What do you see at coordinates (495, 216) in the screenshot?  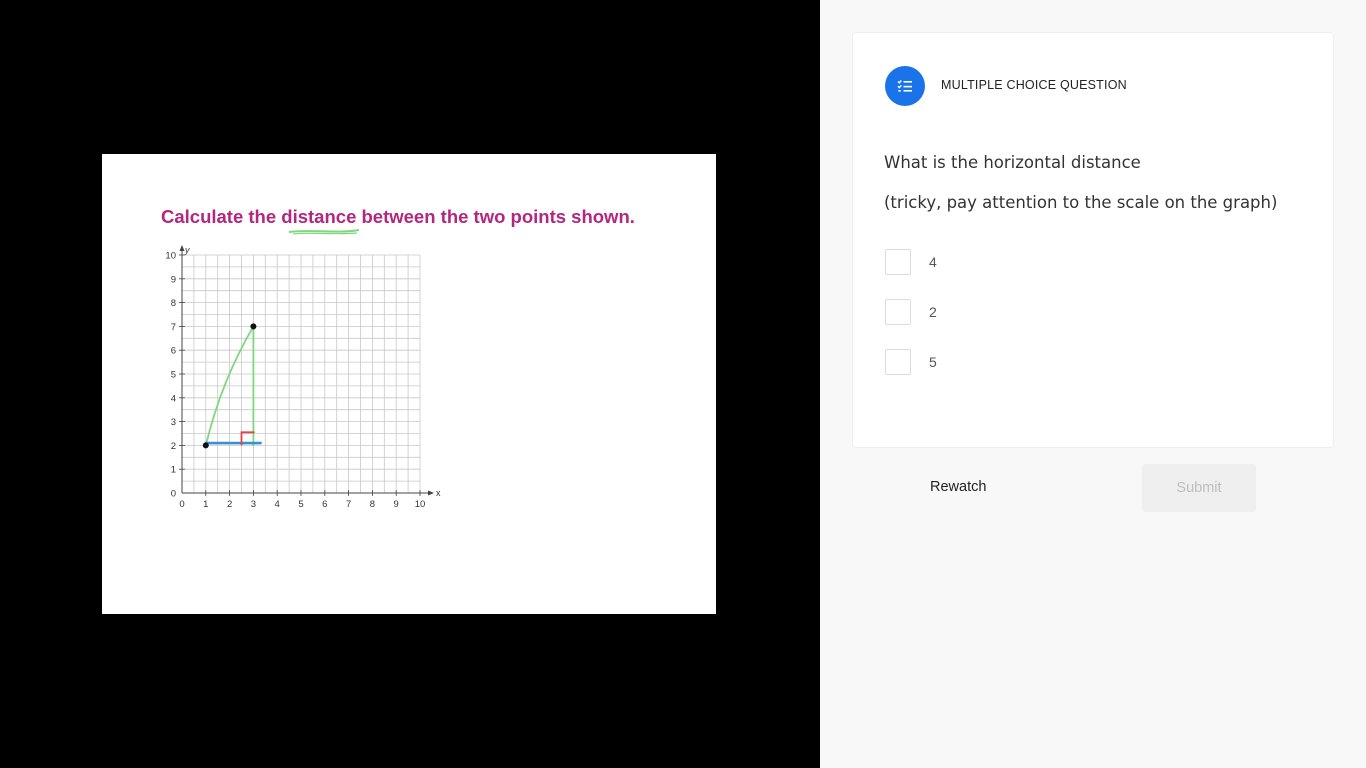 I see `slide-title-post: between the two points shown.` at bounding box center [495, 216].